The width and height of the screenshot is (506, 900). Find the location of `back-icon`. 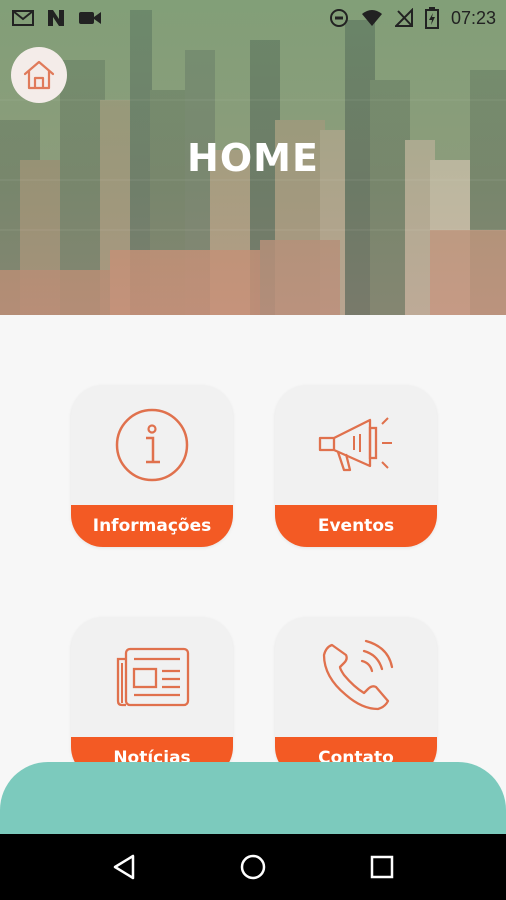

back-icon is located at coordinates (124, 867).